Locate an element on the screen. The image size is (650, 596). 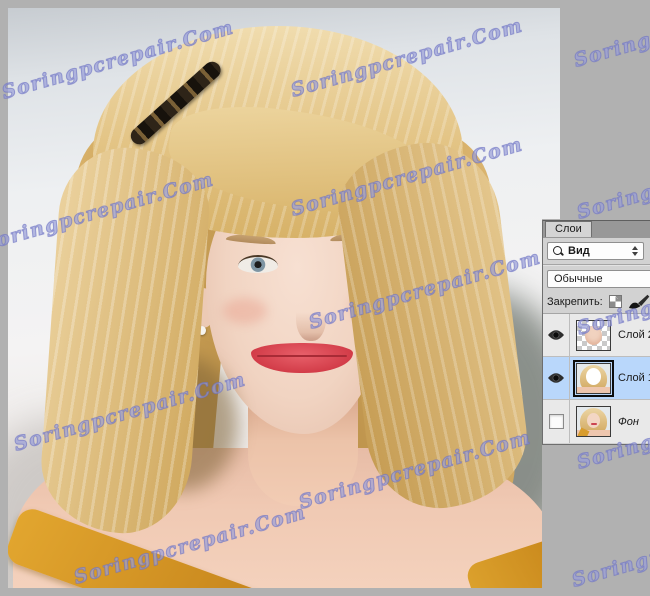
red-lips is located at coordinates (302, 358).